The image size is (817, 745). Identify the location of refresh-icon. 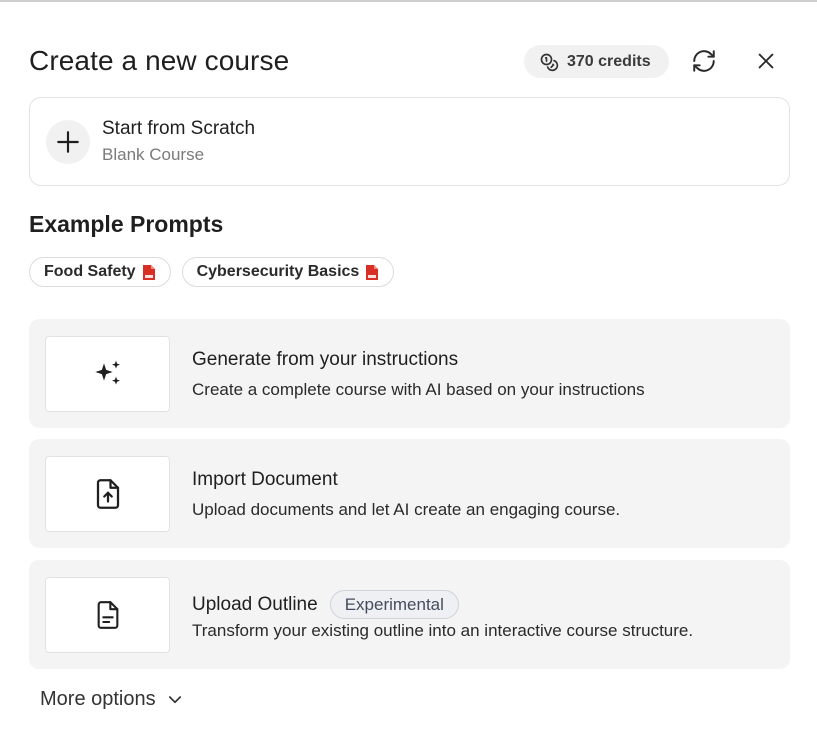
(704, 61).